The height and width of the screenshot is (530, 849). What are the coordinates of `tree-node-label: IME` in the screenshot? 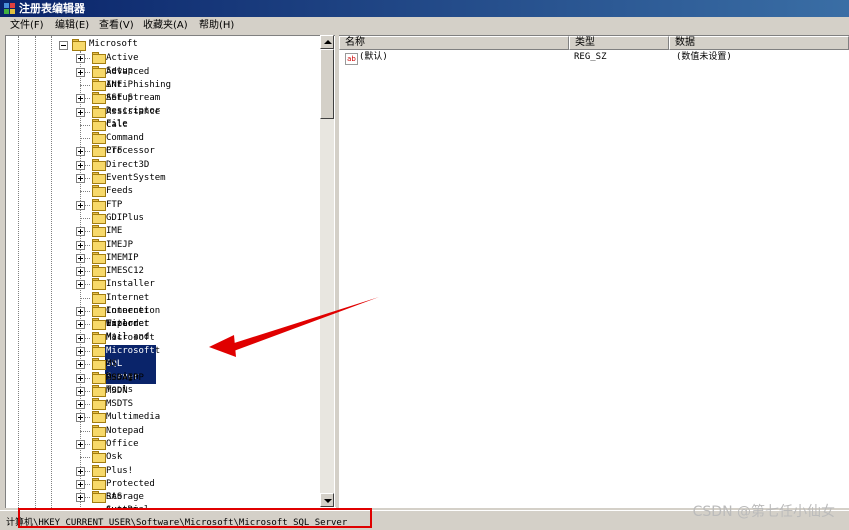 It's located at (114, 231).